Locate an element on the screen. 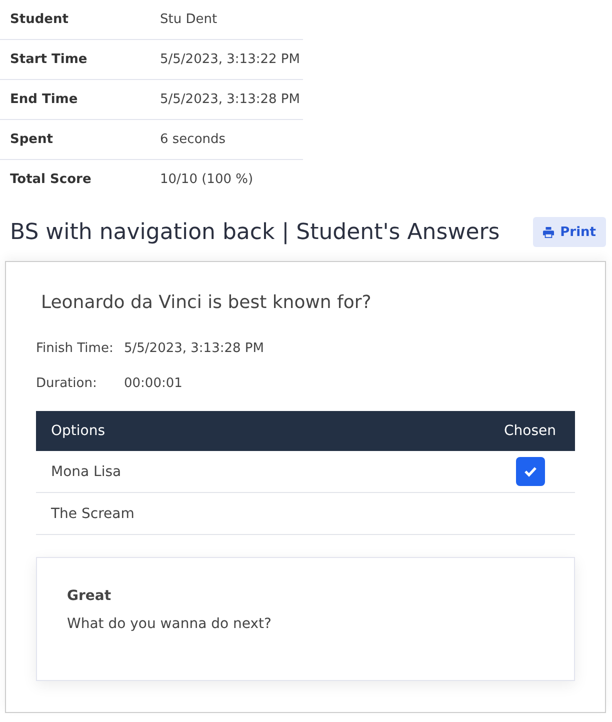  question-text: Leonardo da Vinci is best known for? is located at coordinates (206, 302).